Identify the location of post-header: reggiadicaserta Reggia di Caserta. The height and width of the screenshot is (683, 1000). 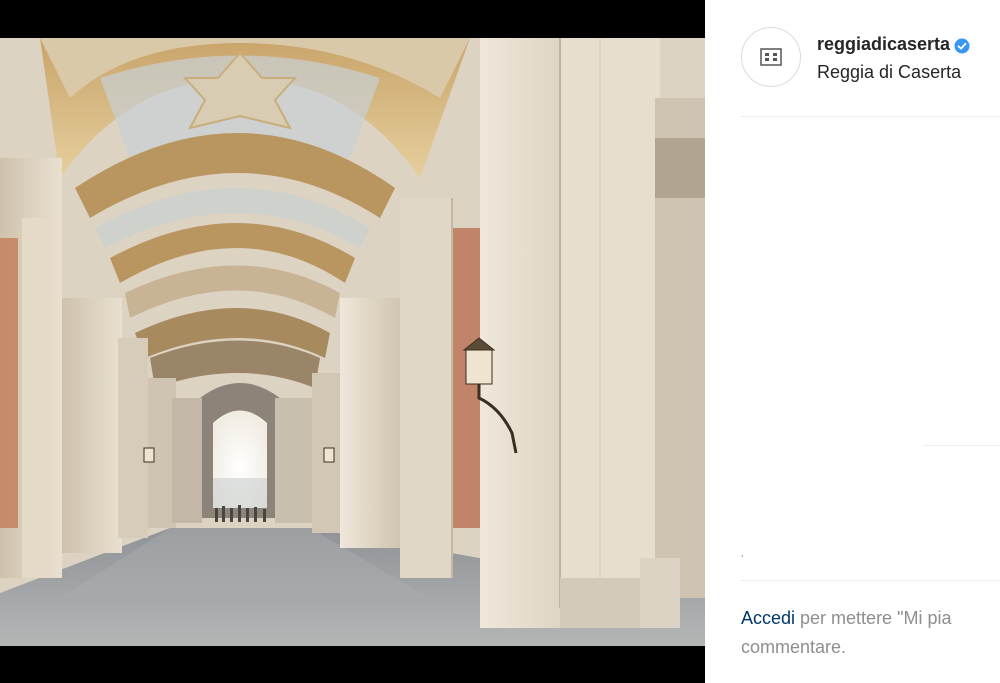
(852, 58).